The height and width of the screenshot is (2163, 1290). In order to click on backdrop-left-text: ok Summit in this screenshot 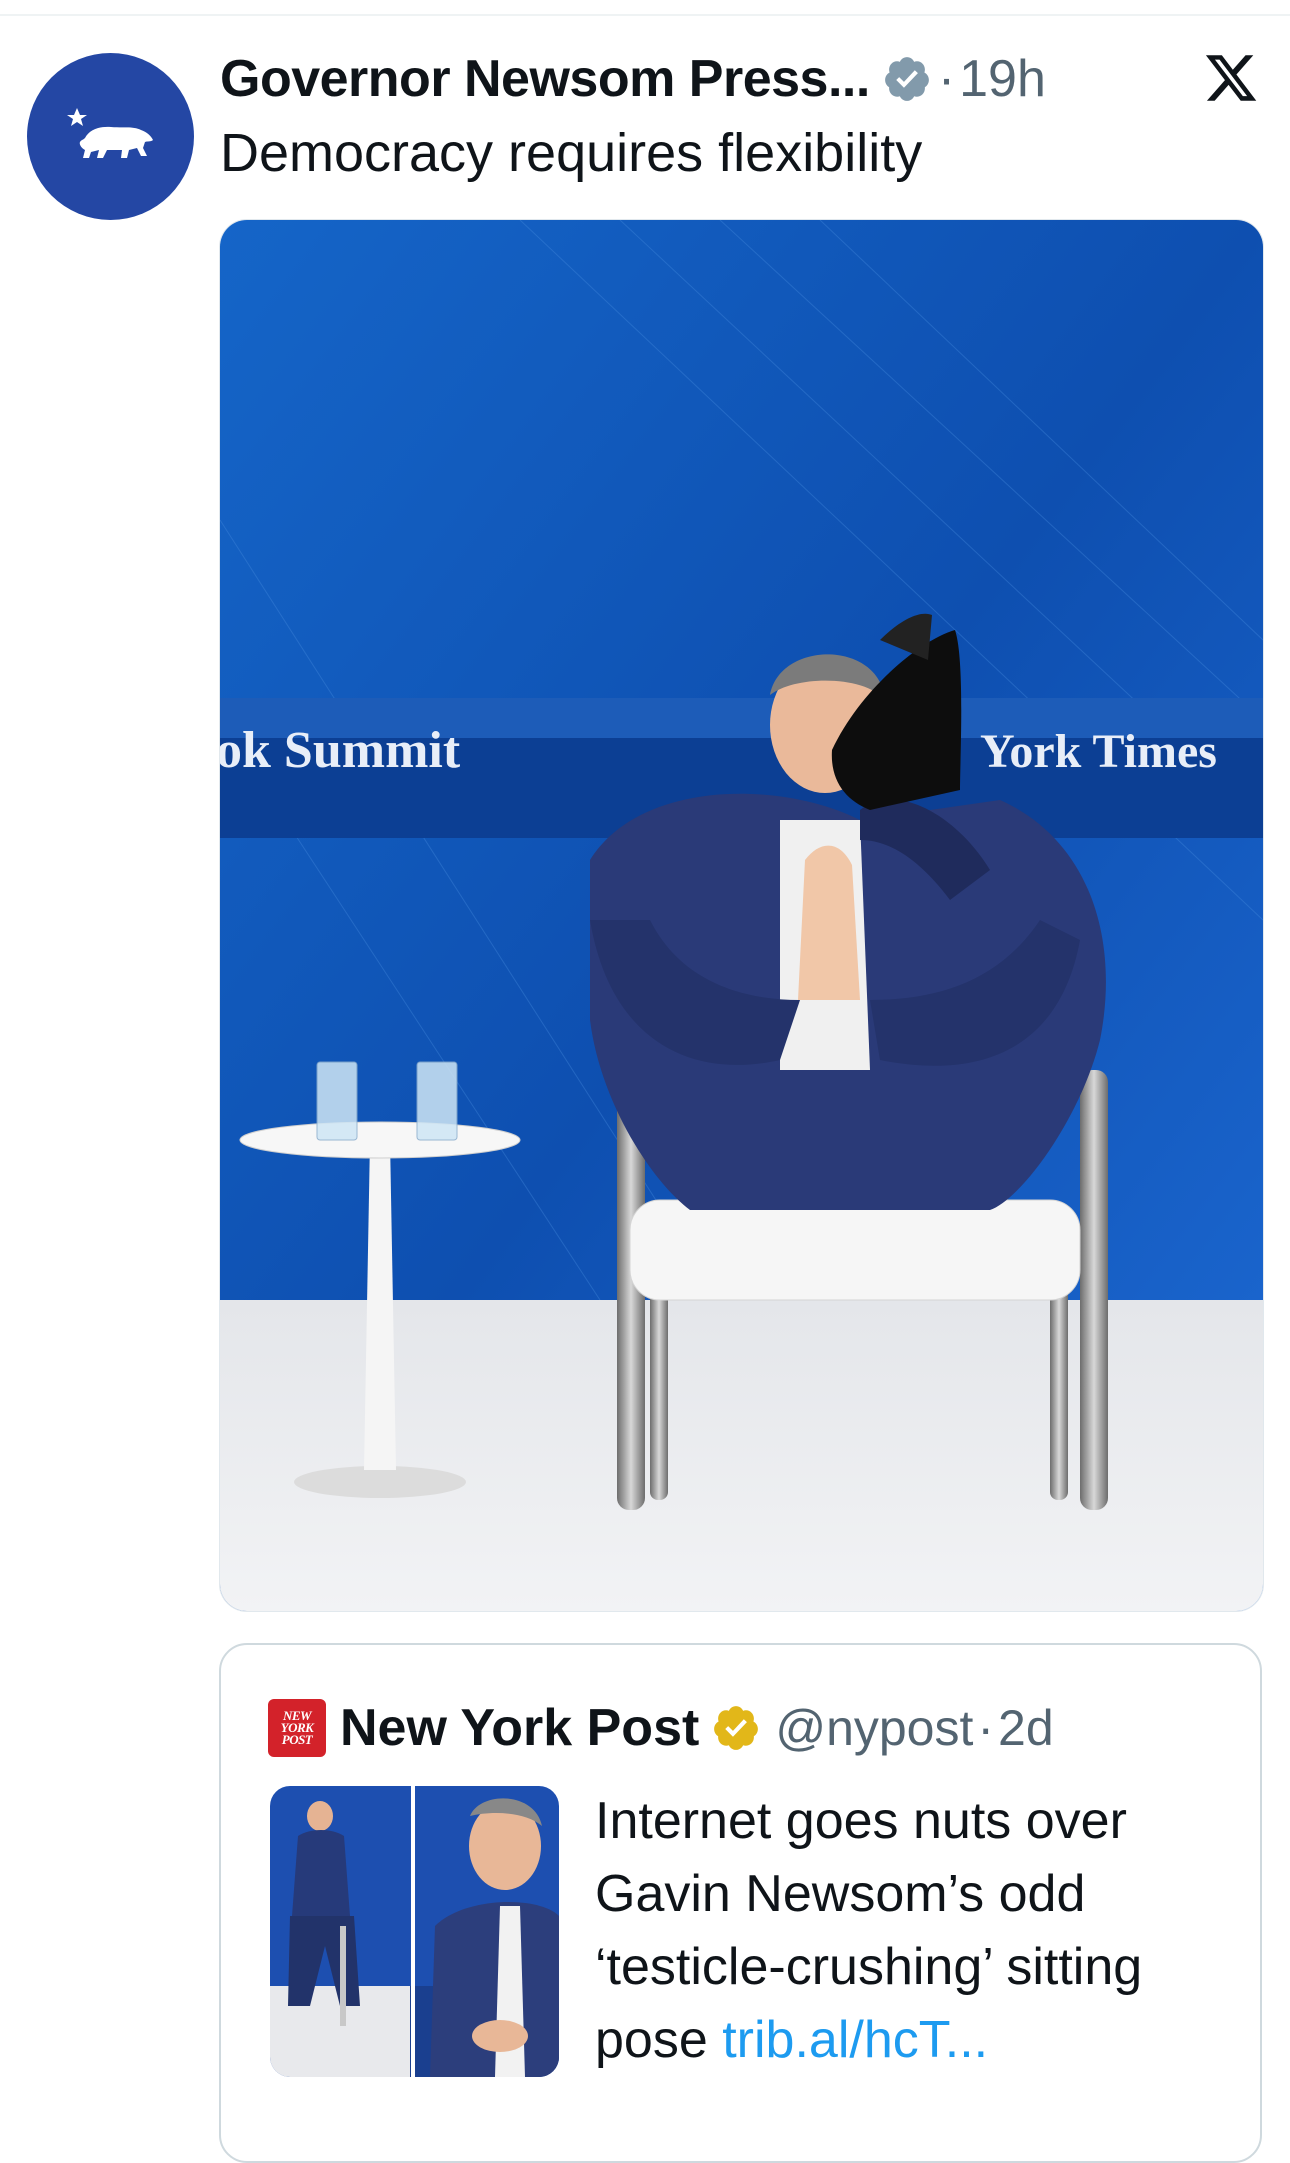, I will do `click(340, 750)`.